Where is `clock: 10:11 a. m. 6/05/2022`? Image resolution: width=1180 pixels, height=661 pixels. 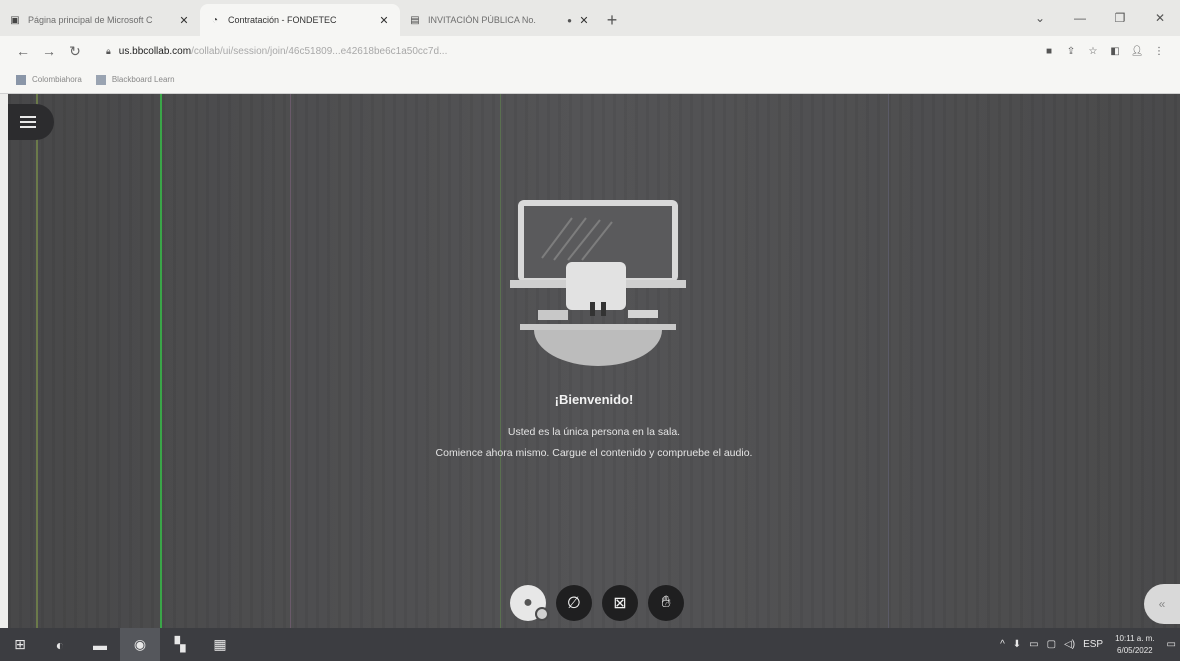
clock: 10:11 a. m. 6/05/2022 is located at coordinates (1134, 645).